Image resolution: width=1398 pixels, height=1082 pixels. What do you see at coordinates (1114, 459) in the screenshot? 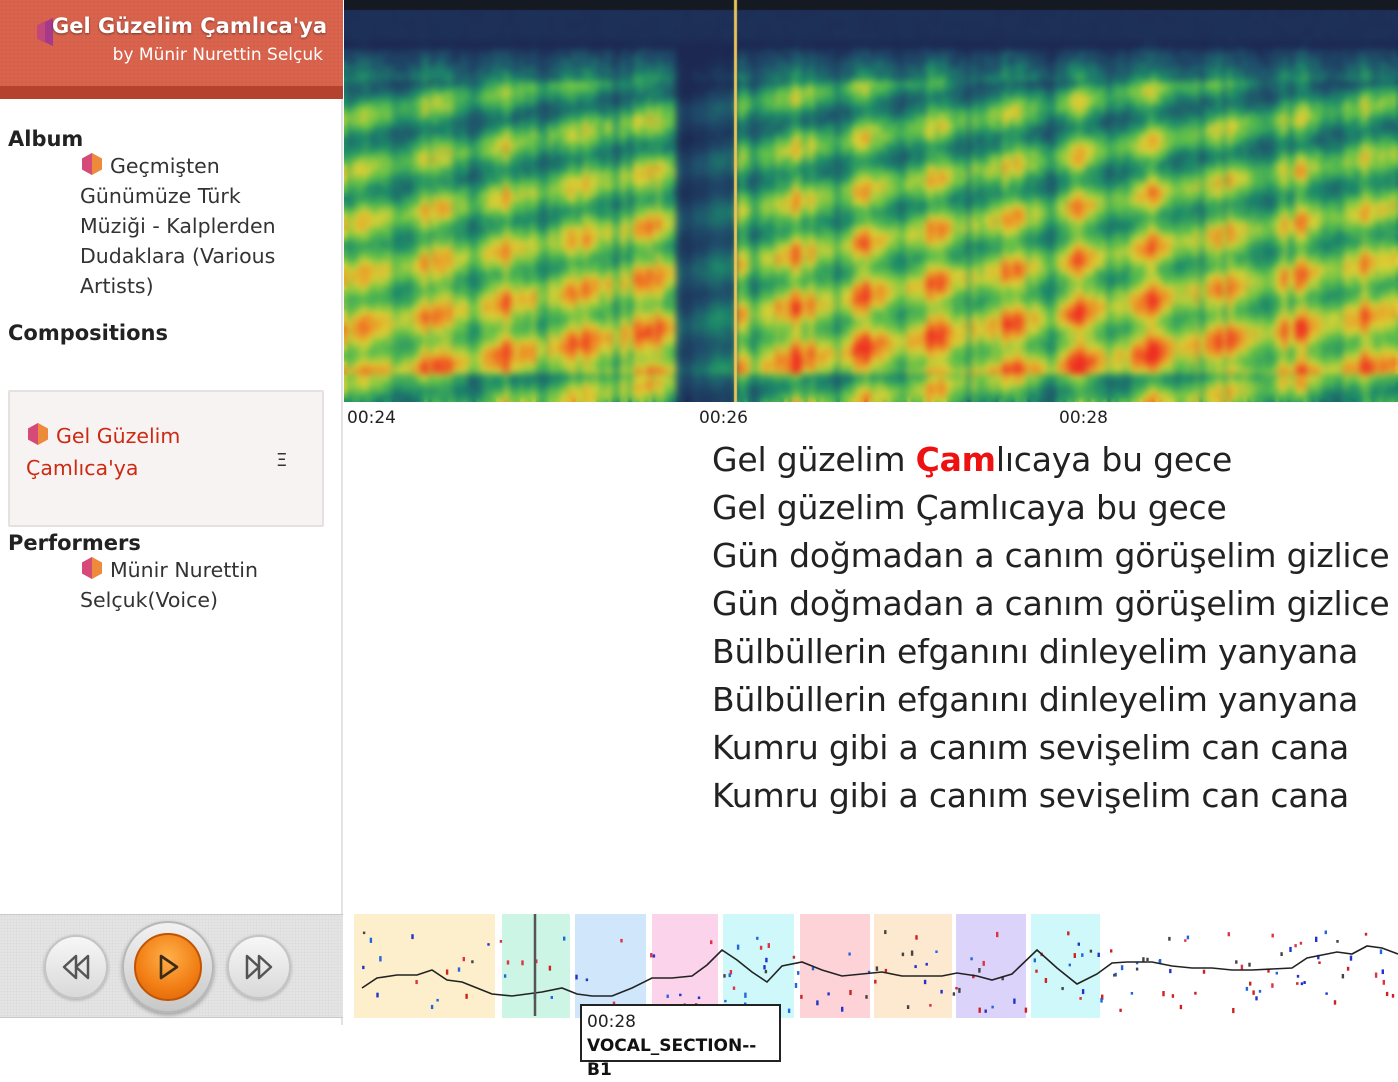
I see `lyric-text: lıcaya bu gece` at bounding box center [1114, 459].